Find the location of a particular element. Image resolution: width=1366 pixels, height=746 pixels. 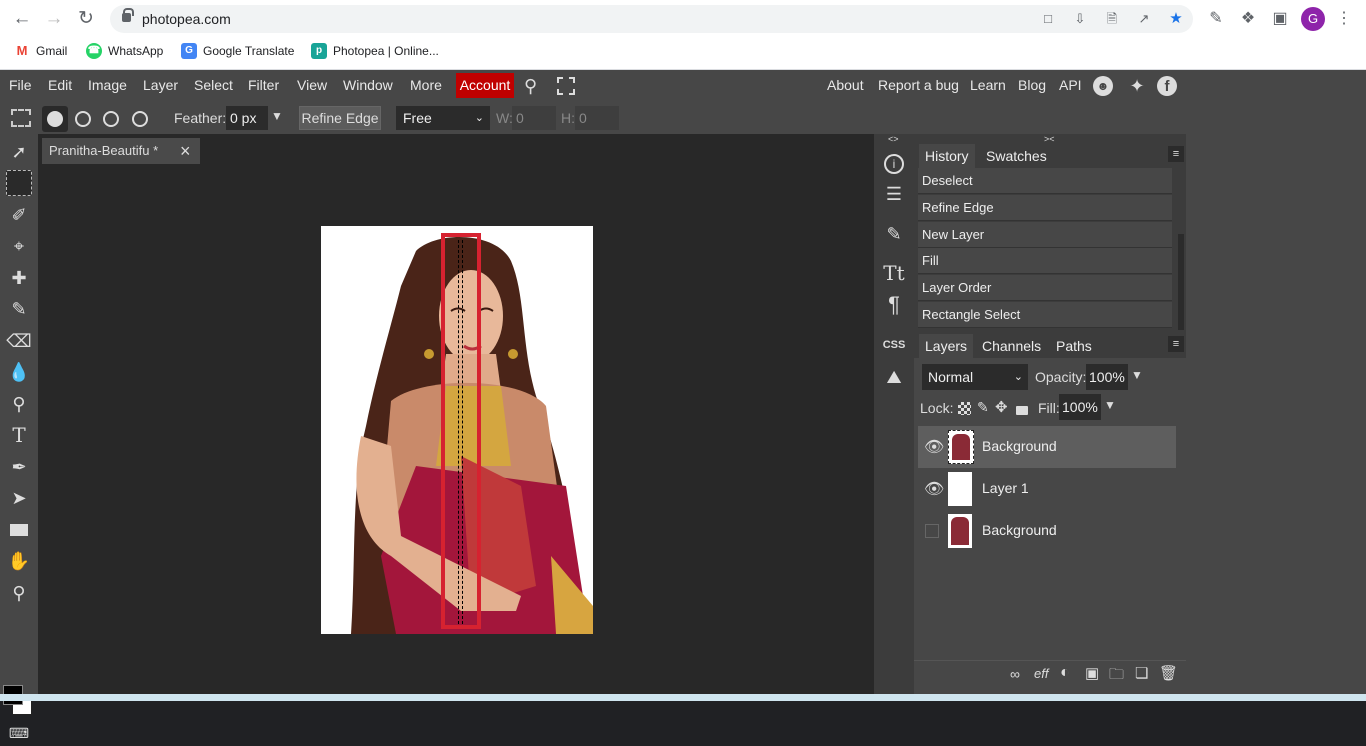

tab-paths: Paths is located at coordinates (1074, 346).